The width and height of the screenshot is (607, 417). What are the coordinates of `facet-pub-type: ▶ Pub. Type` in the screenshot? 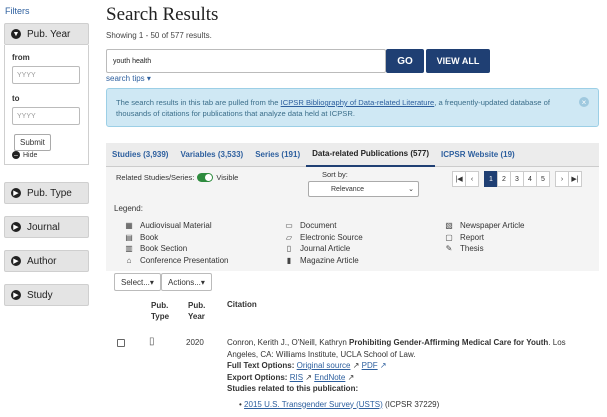 It's located at (46, 193).